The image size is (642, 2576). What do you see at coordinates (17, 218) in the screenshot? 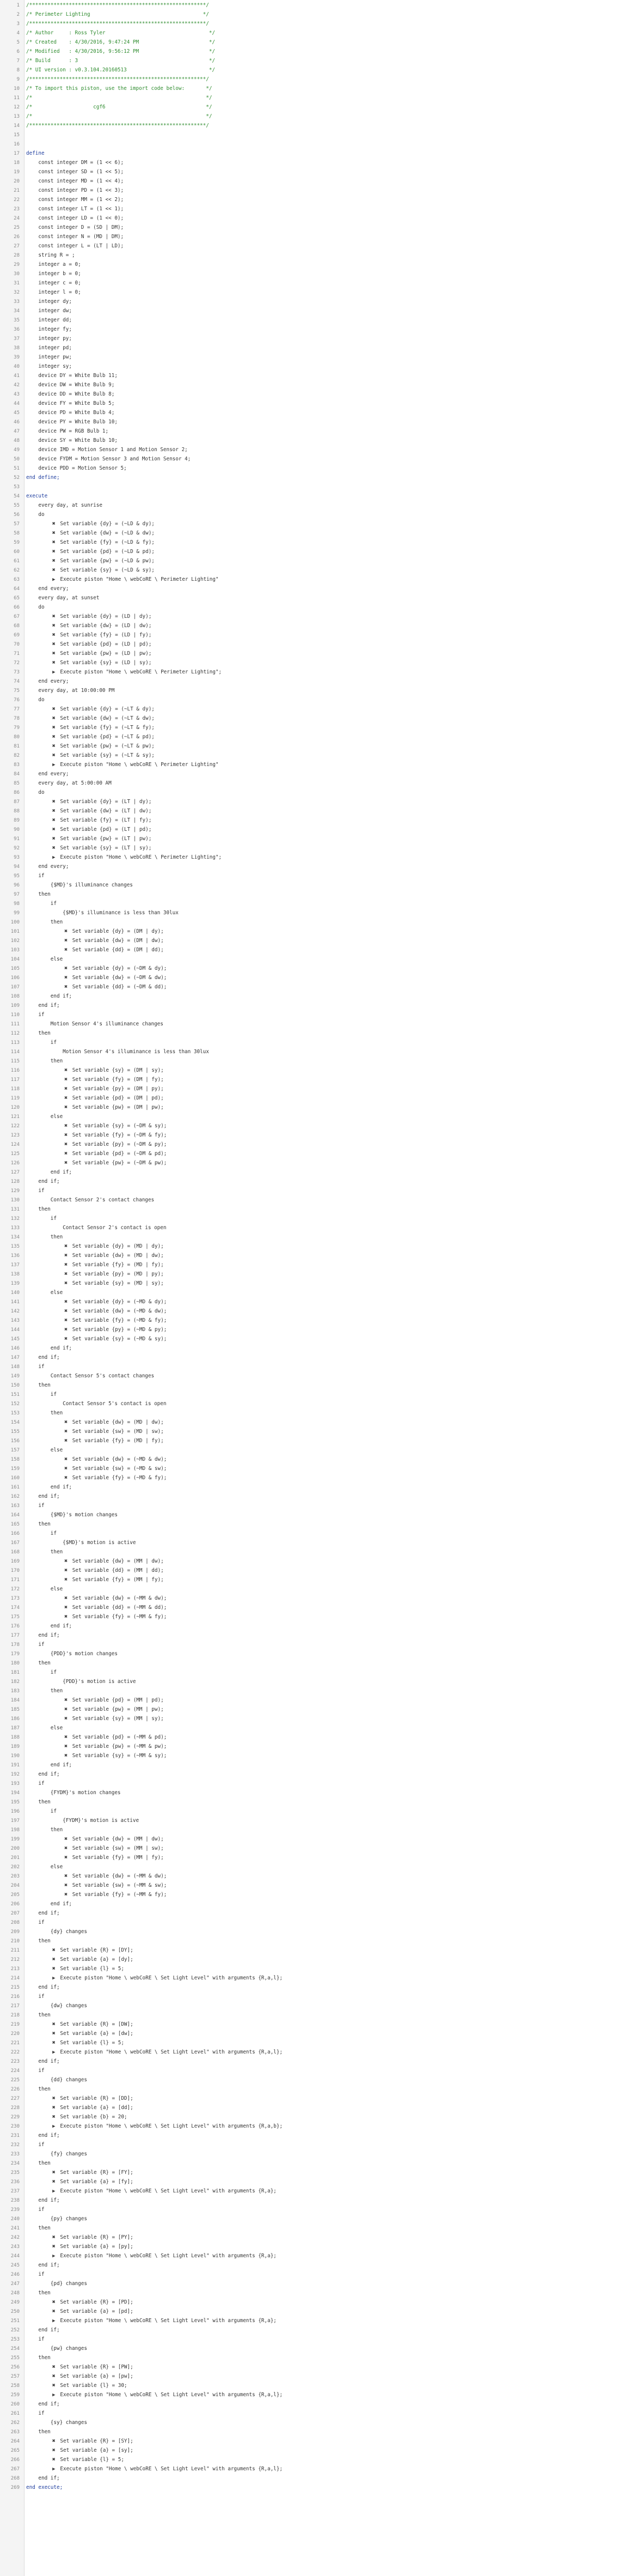
I see `line-number: 24` at bounding box center [17, 218].